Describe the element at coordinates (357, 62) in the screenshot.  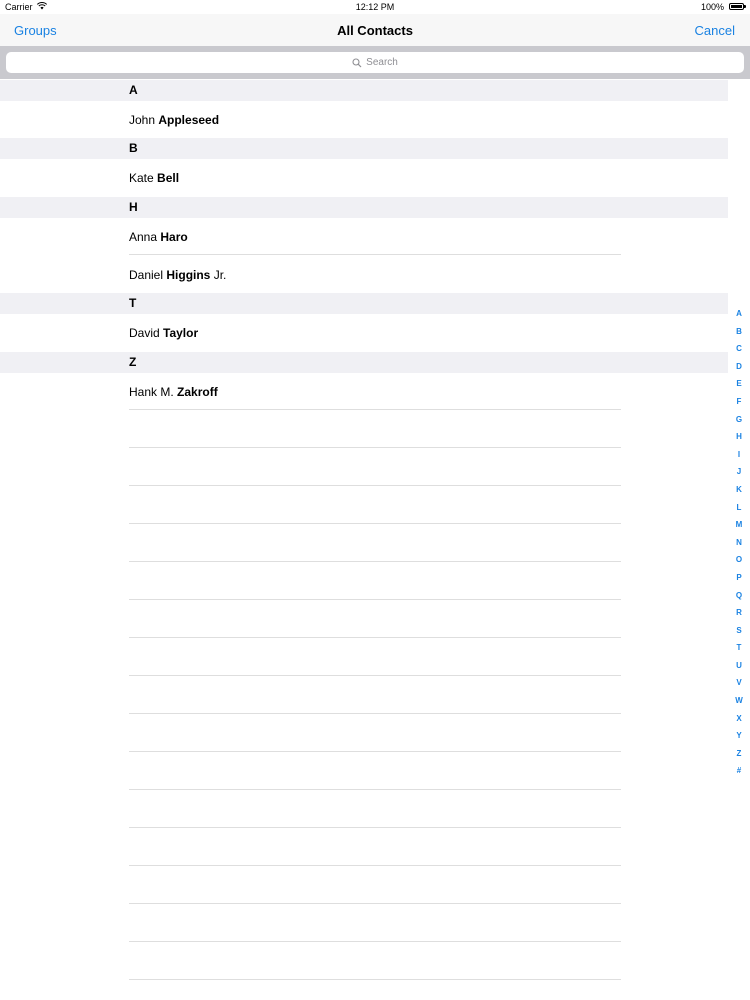
I see `search-icon` at that location.